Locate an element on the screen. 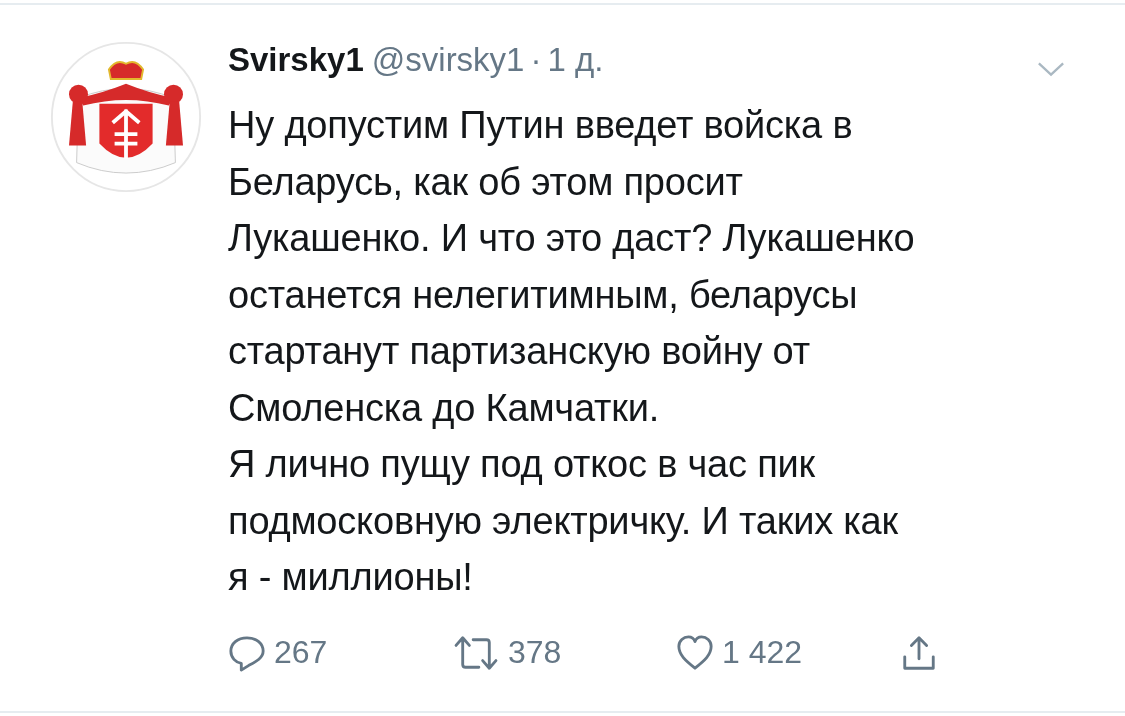 The image size is (1125, 716). author-handle: @svirsky1 is located at coordinates (448, 60).